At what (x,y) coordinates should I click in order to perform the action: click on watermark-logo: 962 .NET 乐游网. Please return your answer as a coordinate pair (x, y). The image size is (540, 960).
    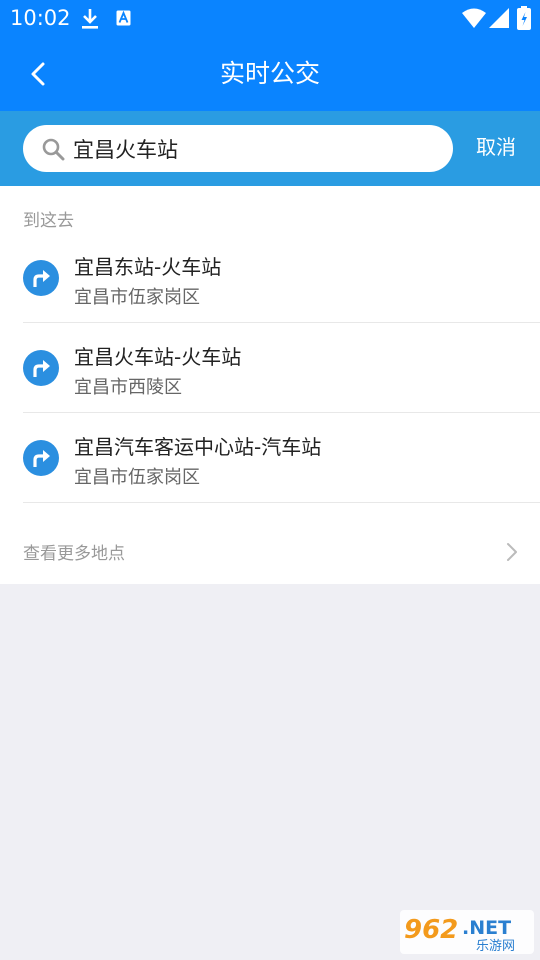
    Looking at the image, I should click on (467, 932).